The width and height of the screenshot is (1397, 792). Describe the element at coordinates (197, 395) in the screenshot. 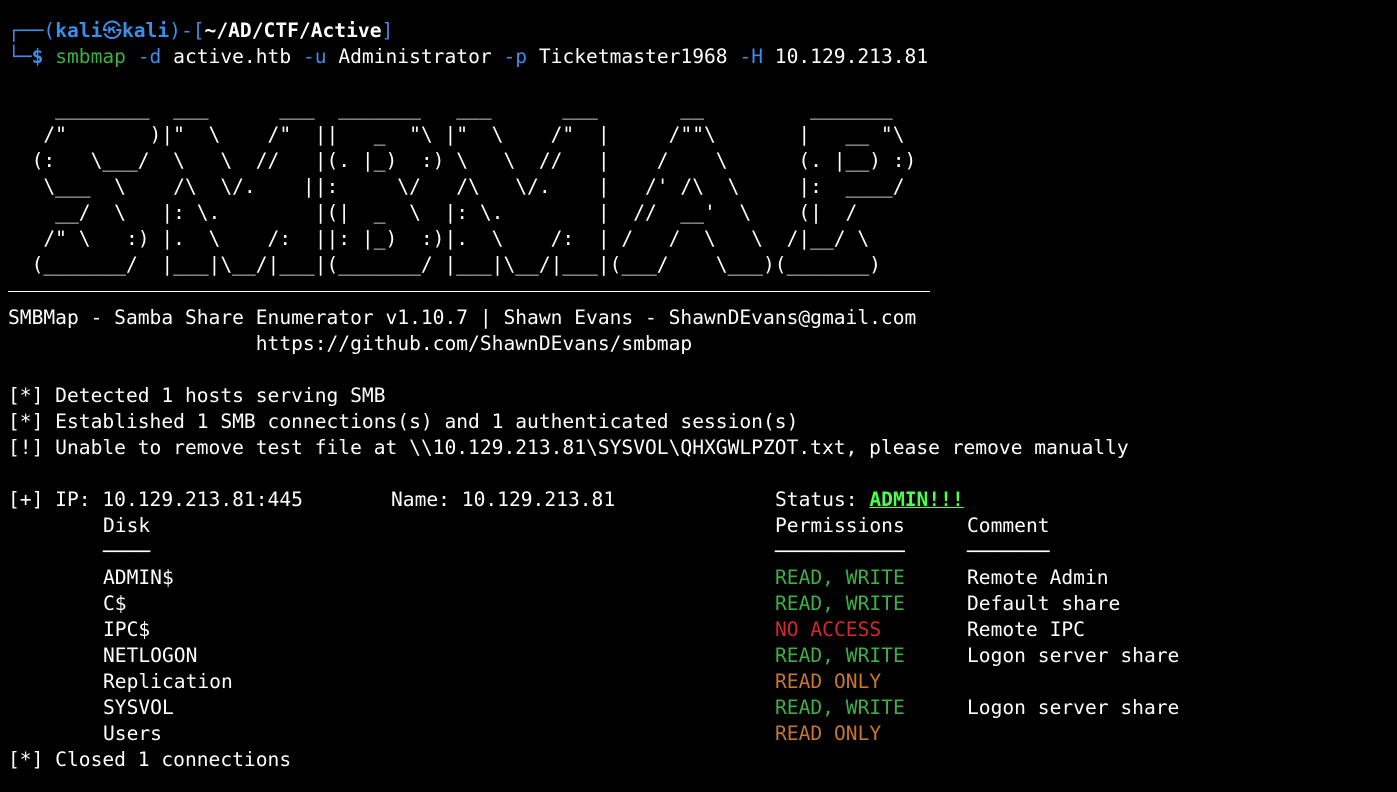

I see `message-detected: [*] Detected 1 hosts serving SMB` at that location.